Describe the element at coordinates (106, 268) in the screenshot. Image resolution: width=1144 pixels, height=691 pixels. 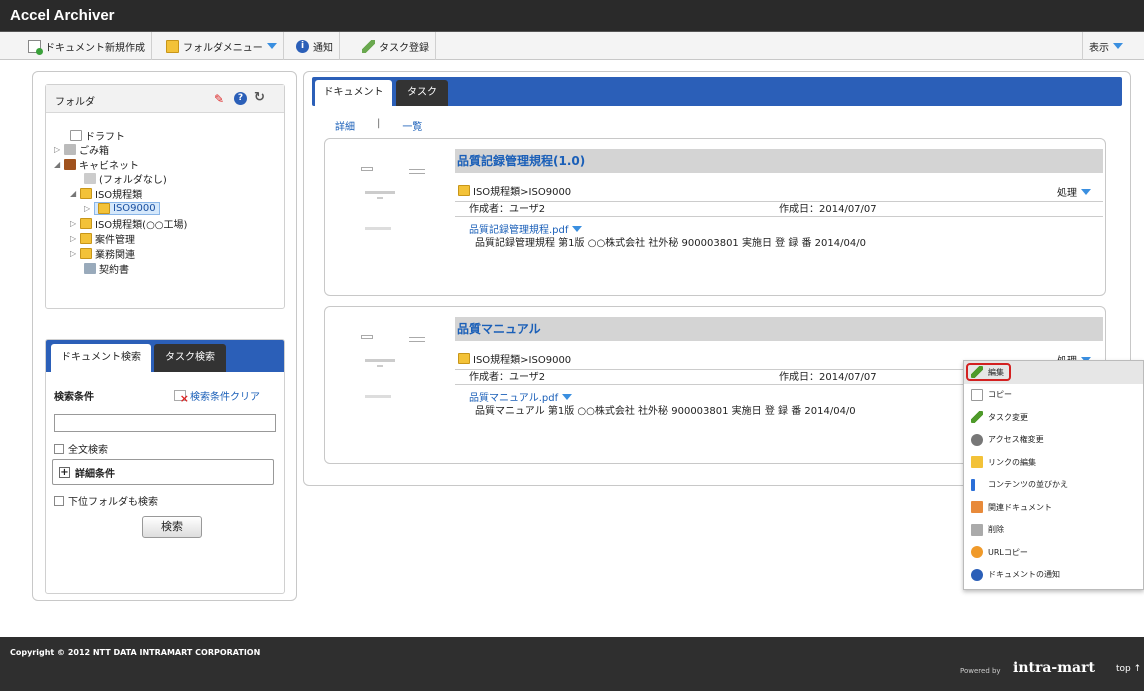
I see `tree-item-contracts: 契約書` at that location.